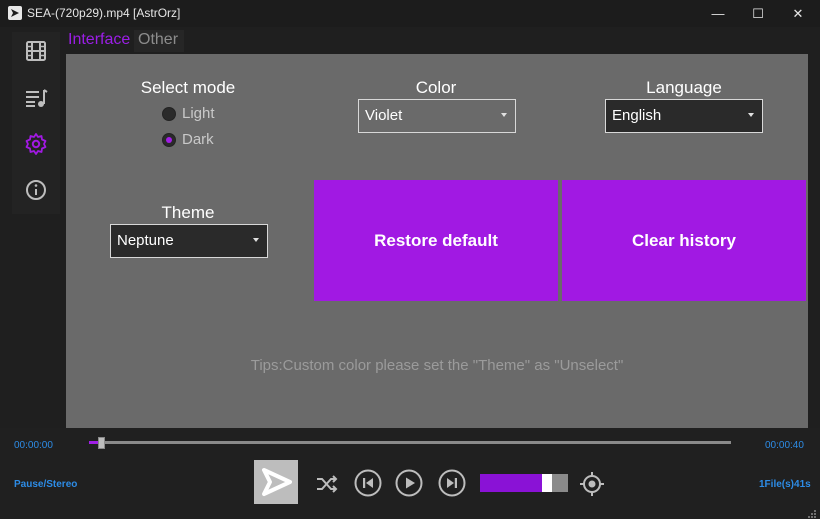 The height and width of the screenshot is (519, 820). I want to click on current-time: 00:00:00, so click(33, 445).